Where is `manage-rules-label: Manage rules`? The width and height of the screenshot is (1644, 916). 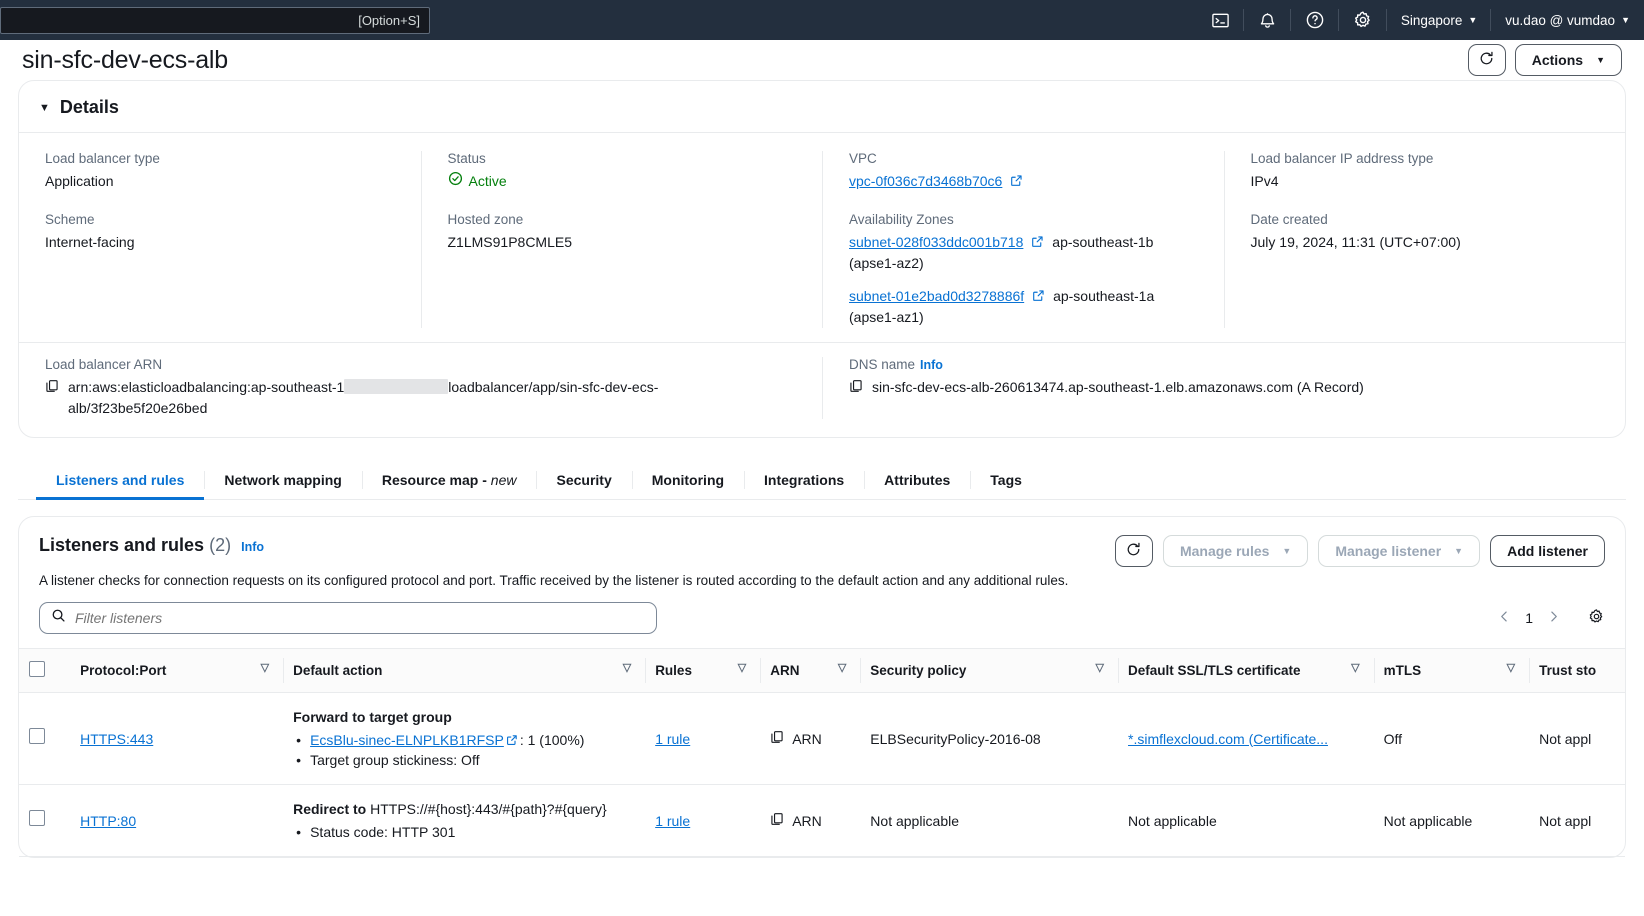
manage-rules-label: Manage rules is located at coordinates (1224, 551).